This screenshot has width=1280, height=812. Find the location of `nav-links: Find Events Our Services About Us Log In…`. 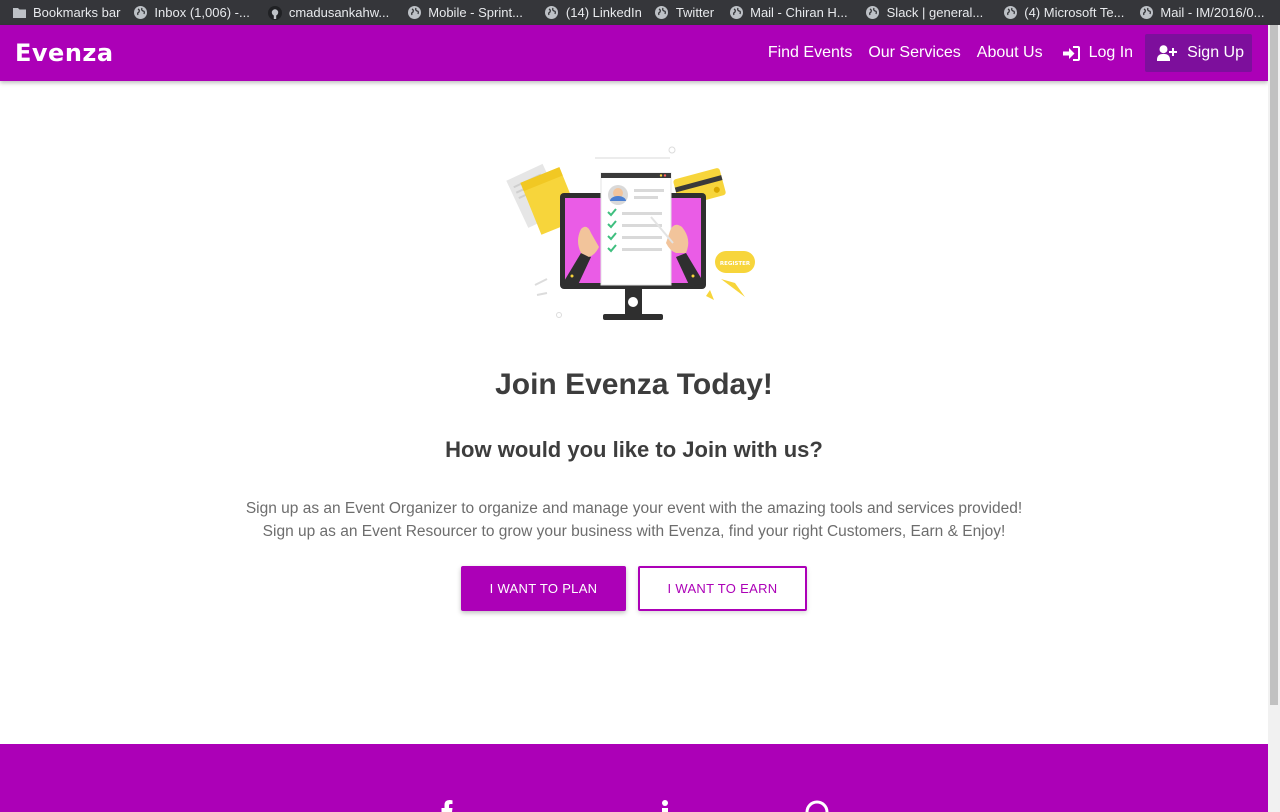

nav-links: Find Events Our Services About Us Log In… is located at coordinates (1006, 53).